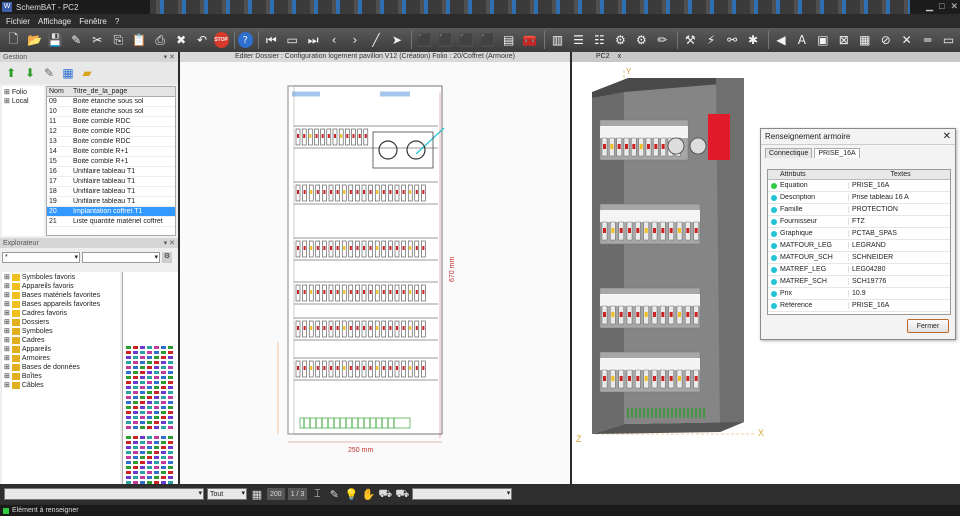 The height and width of the screenshot is (516, 960). Describe the element at coordinates (780, 40) in the screenshot. I see `speaker-icon: ◀` at that location.